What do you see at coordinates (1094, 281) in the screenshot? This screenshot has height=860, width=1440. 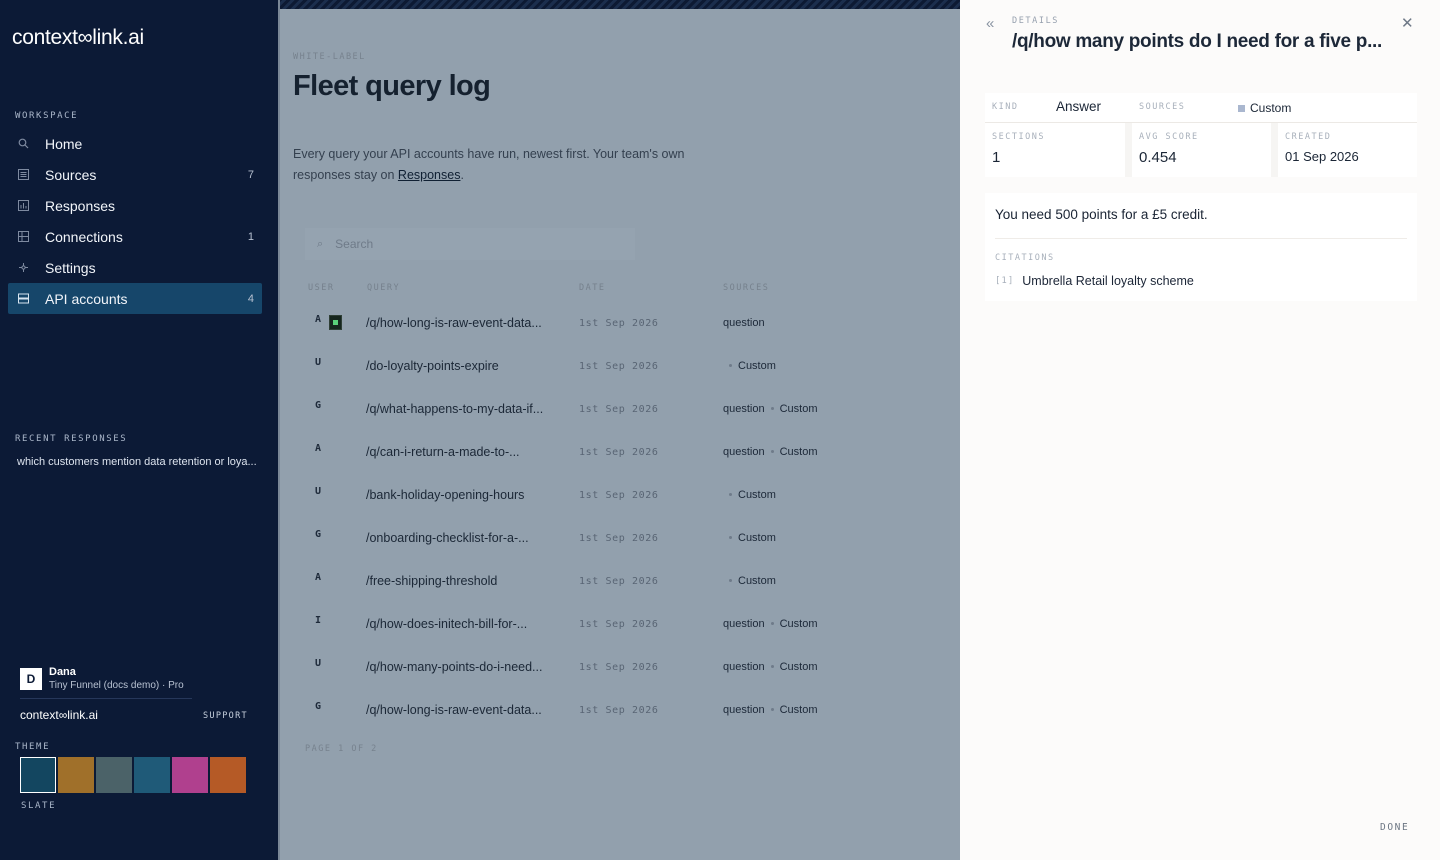 I see `citation-item: [1] Umbrella Retail loyalty scheme` at bounding box center [1094, 281].